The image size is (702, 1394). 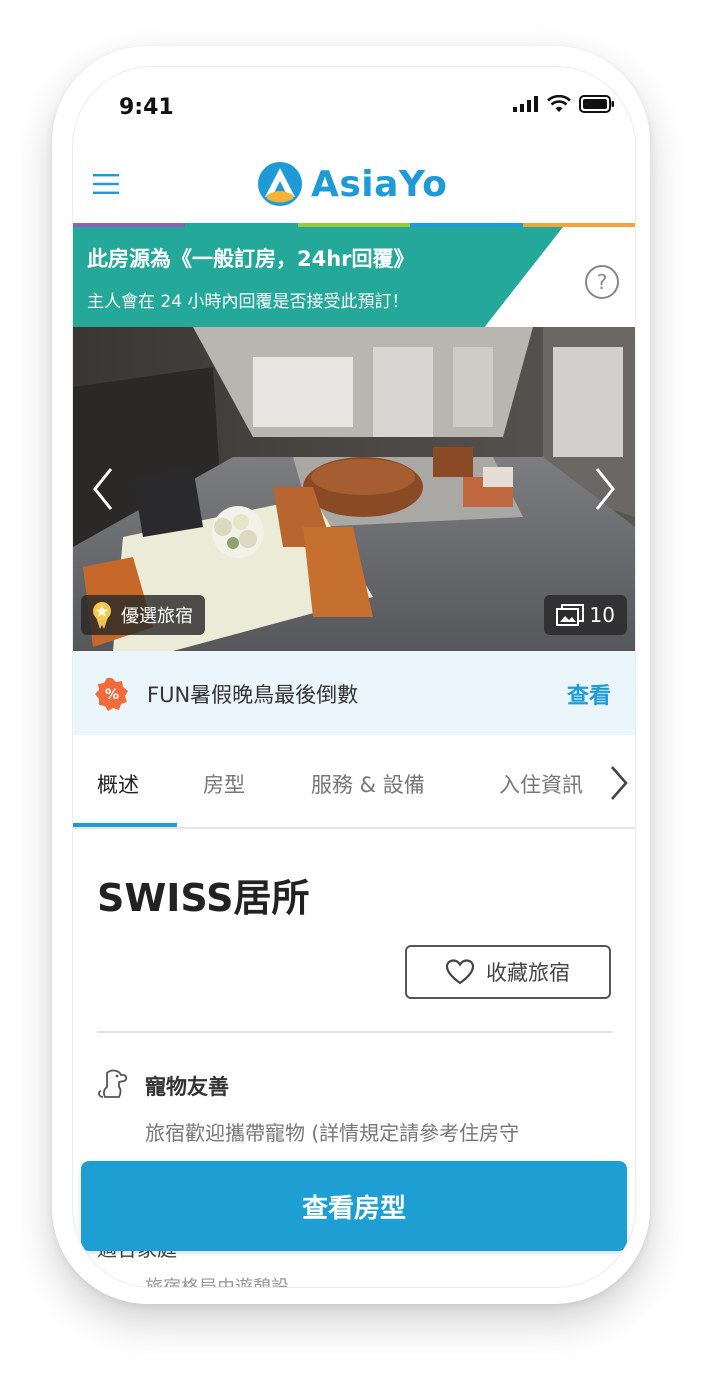 What do you see at coordinates (460, 972) in the screenshot?
I see `heart-icon` at bounding box center [460, 972].